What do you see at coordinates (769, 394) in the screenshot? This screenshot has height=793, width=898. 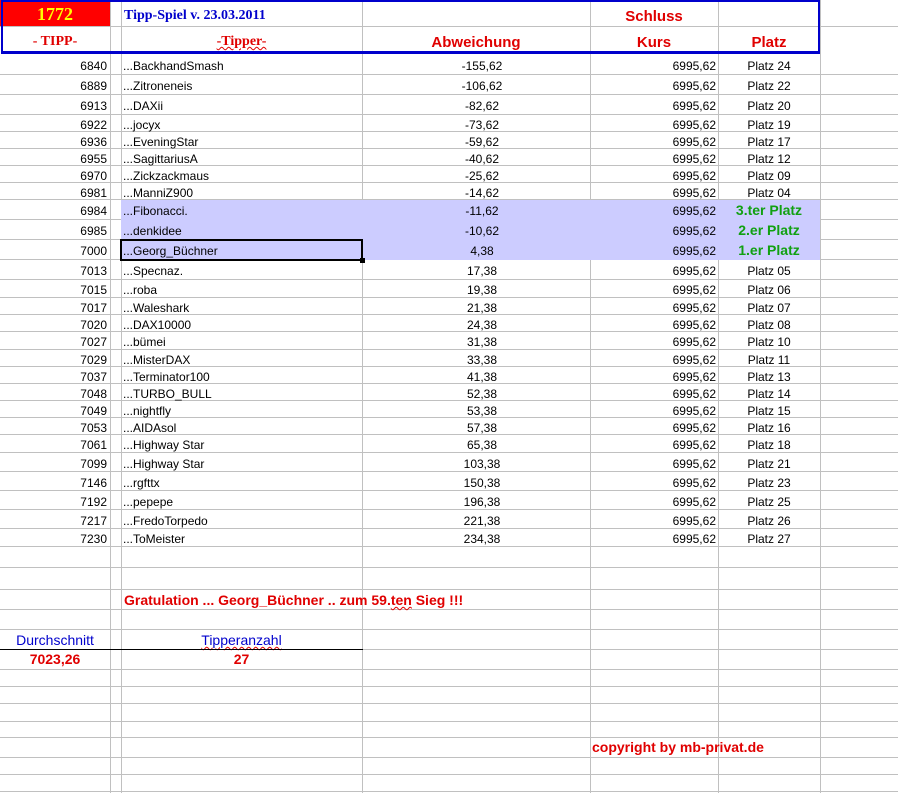 I see `platz-cell: Platz 14` at bounding box center [769, 394].